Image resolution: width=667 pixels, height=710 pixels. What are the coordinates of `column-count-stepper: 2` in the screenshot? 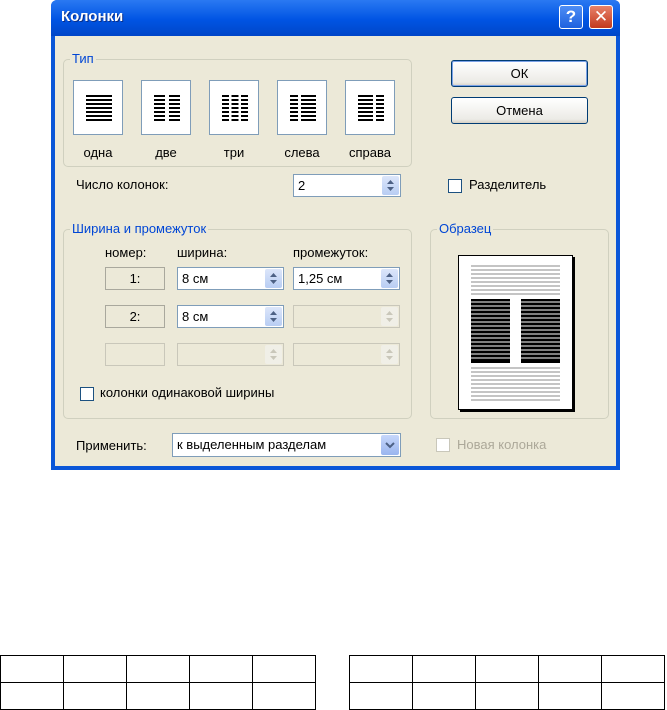 It's located at (347, 185).